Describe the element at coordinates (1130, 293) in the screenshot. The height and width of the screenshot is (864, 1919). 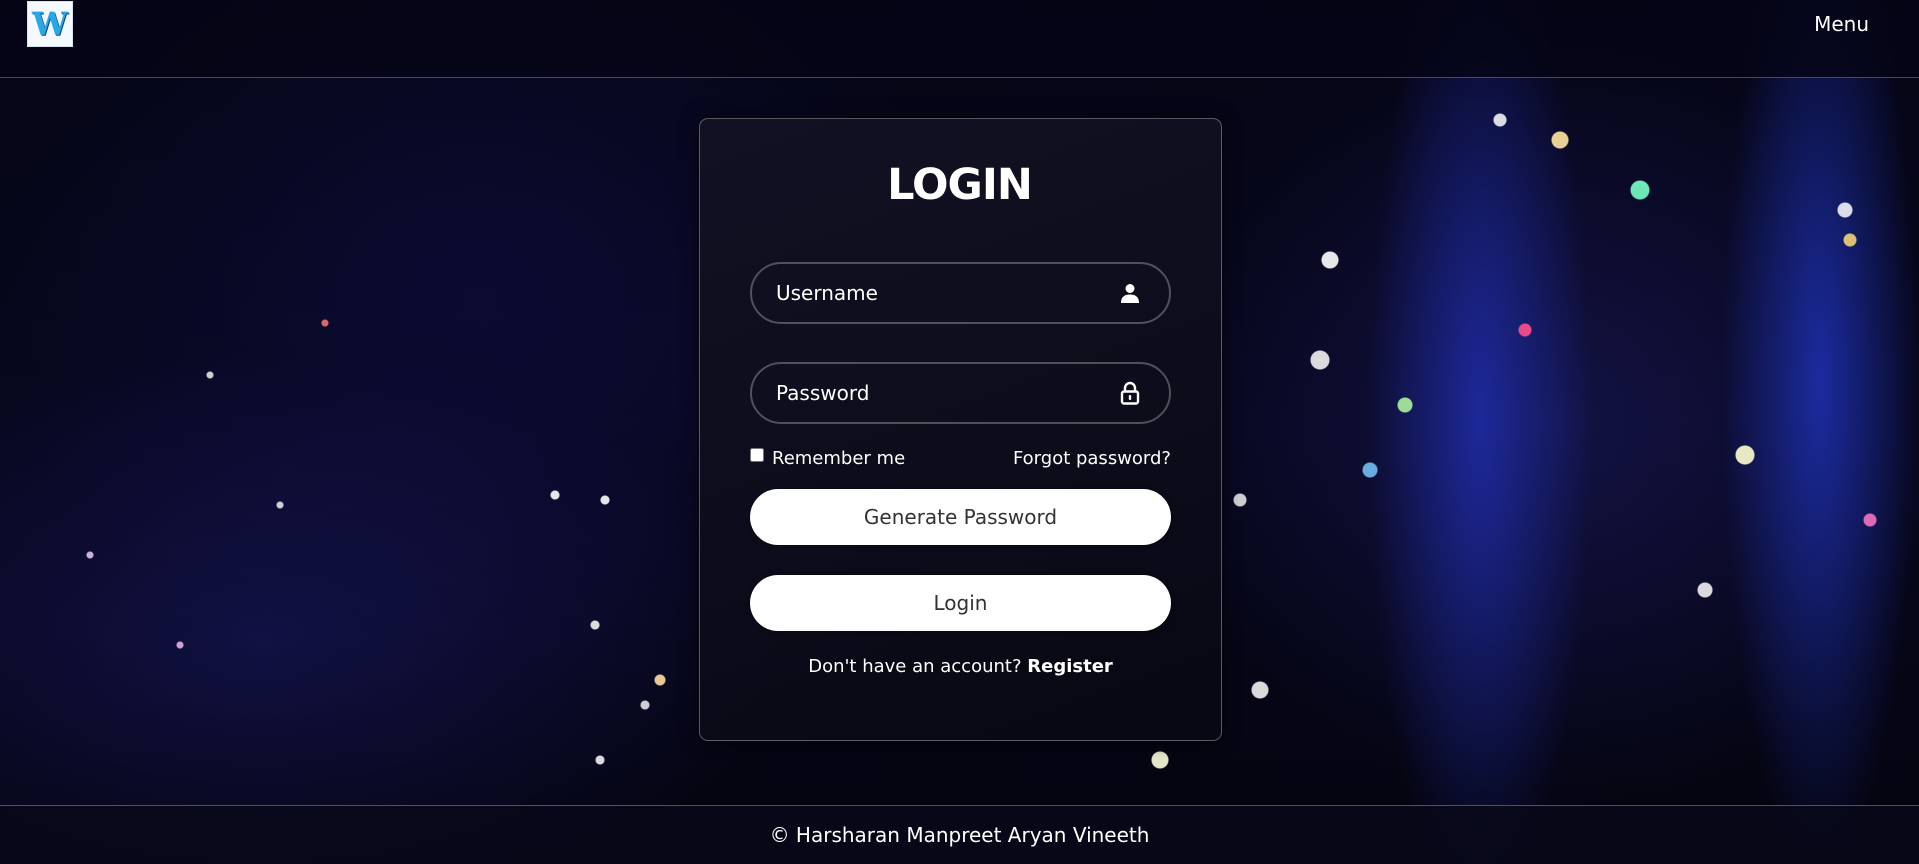
I see `user-icon` at that location.